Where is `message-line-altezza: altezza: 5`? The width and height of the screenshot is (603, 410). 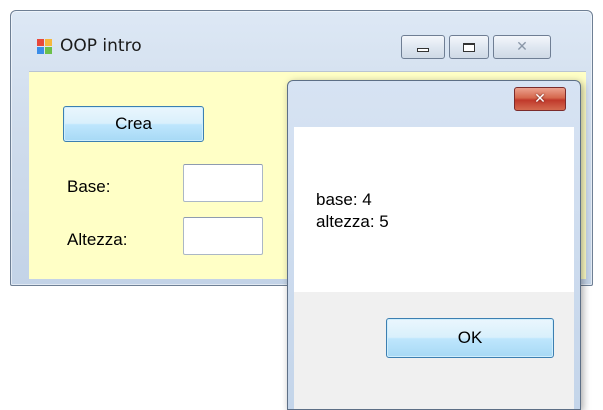 message-line-altezza: altezza: 5 is located at coordinates (352, 221).